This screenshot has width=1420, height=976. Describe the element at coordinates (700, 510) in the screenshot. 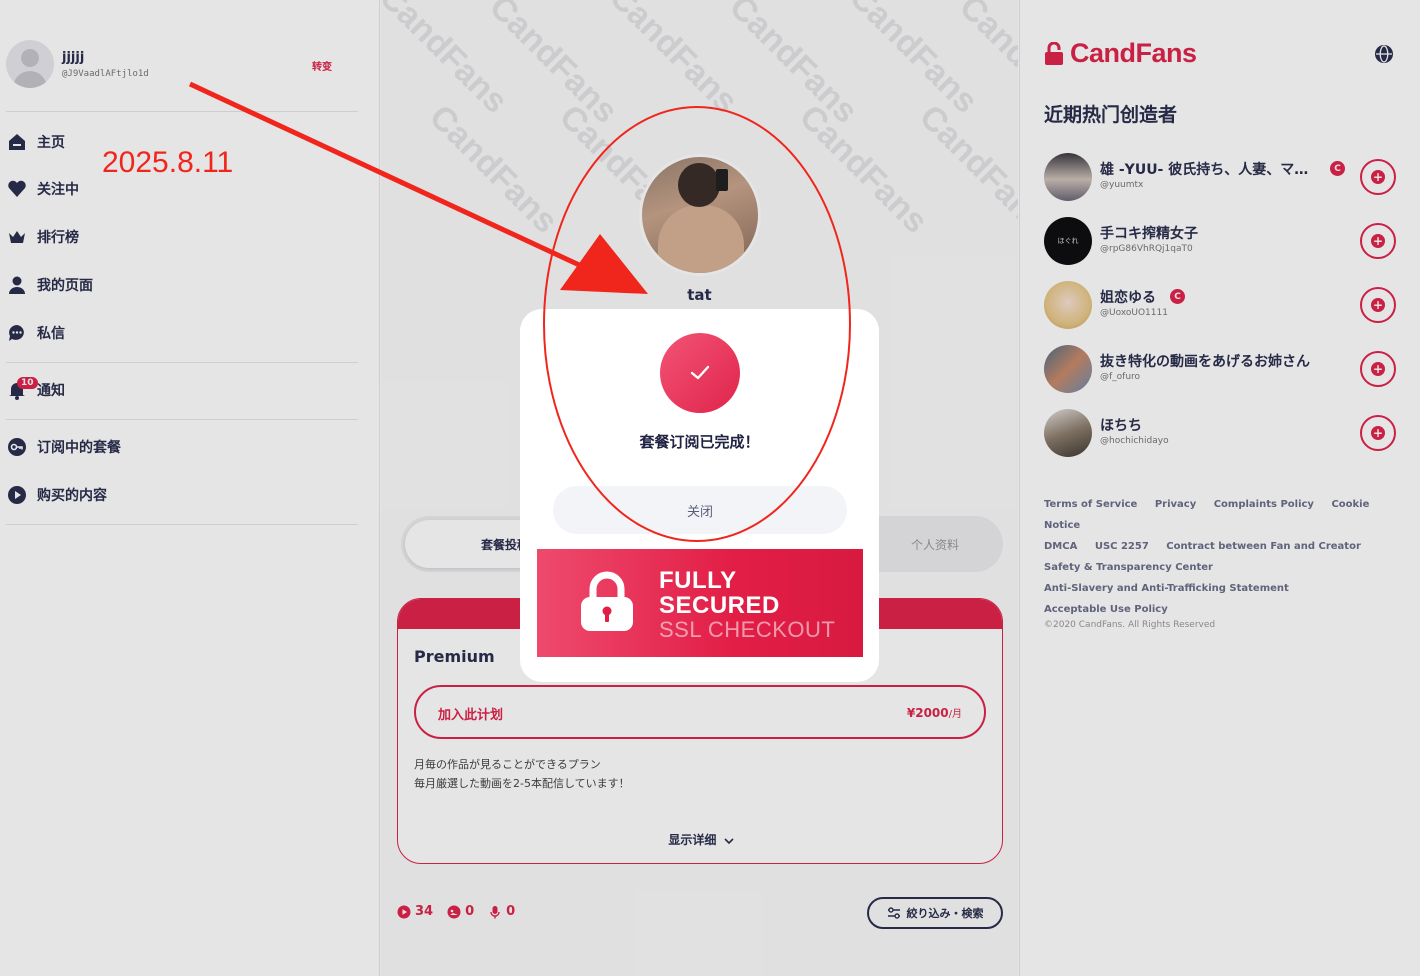

I see `close-button: 关闭` at that location.